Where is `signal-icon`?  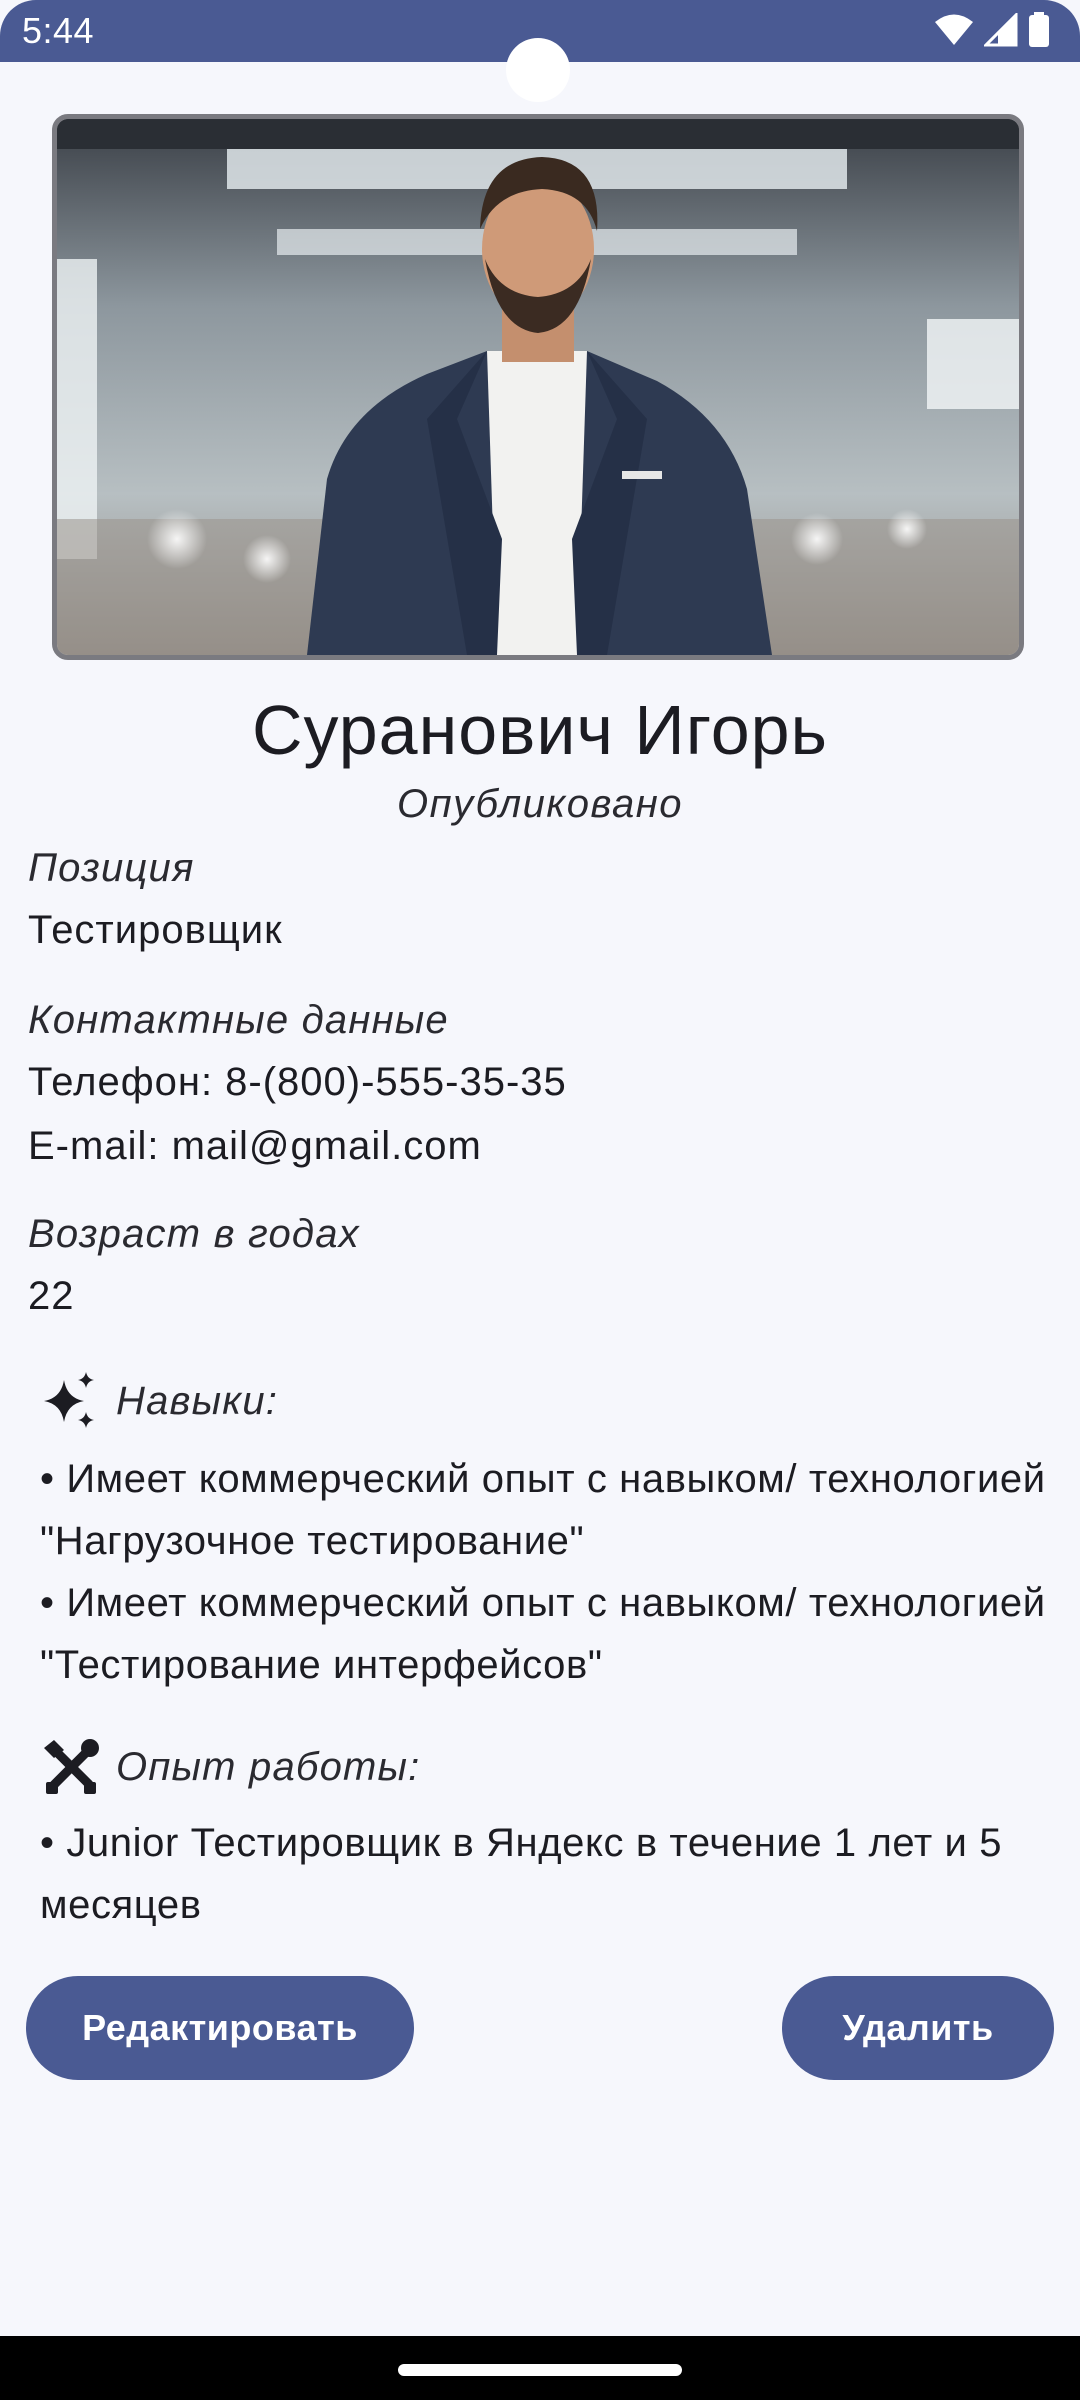
signal-icon is located at coordinates (1000, 31).